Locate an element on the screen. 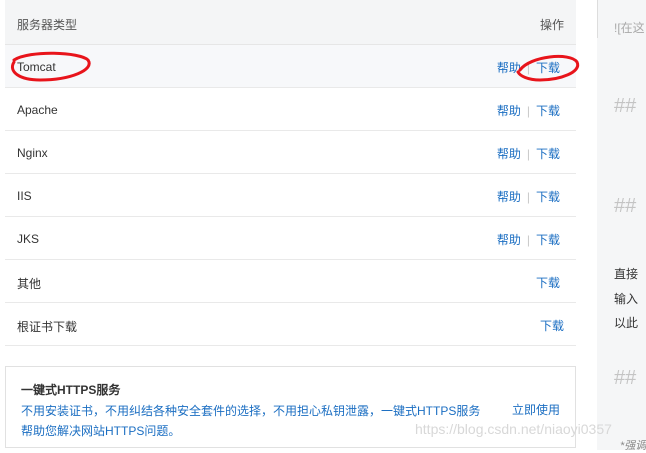 This screenshot has width=646, height=453. row-name: Apache is located at coordinates (37, 110).